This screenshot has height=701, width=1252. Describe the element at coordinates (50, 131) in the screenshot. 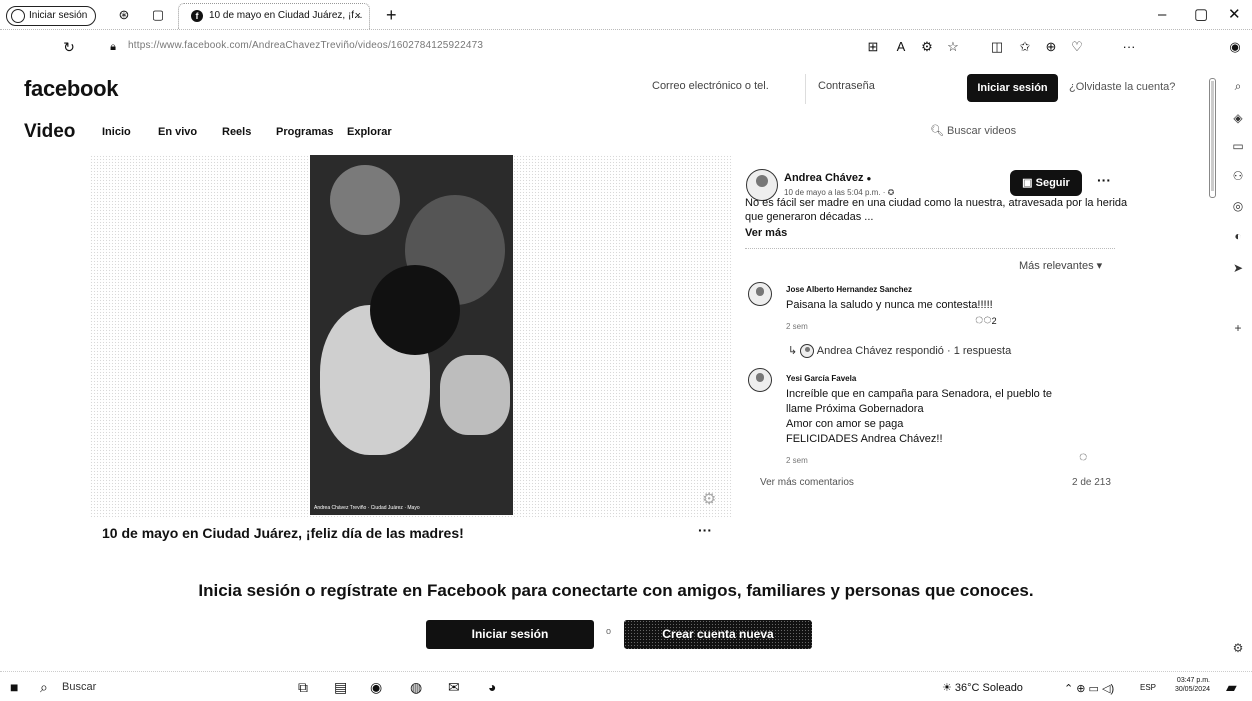

I see `video-section-title: Video` at that location.